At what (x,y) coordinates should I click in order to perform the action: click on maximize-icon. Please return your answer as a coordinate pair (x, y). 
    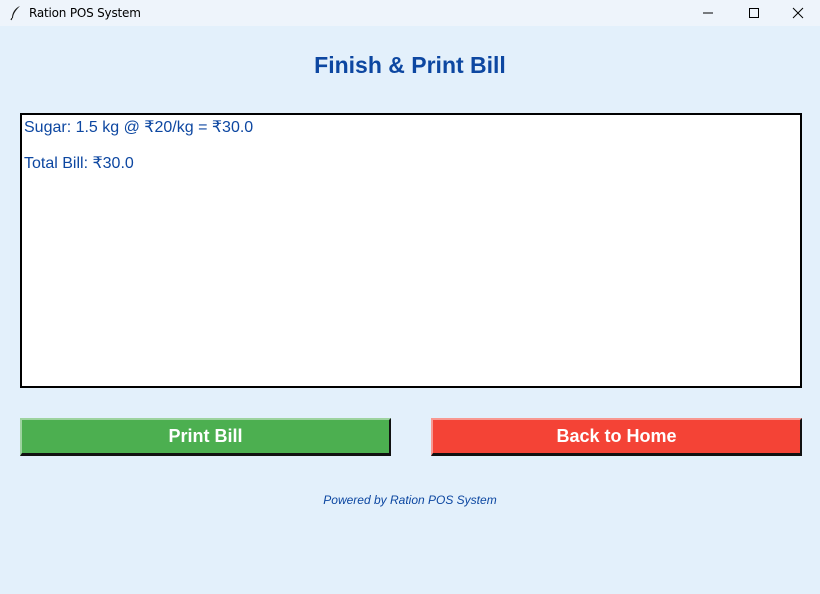
    Looking at the image, I should click on (754, 13).